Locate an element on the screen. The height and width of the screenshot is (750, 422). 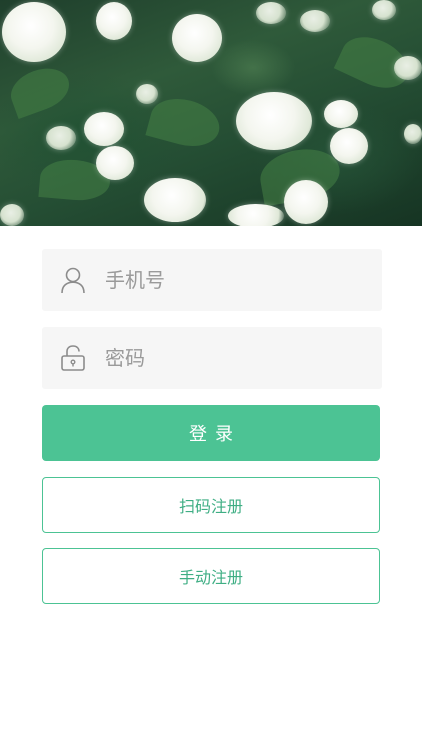
phone-input is located at coordinates (230, 280).